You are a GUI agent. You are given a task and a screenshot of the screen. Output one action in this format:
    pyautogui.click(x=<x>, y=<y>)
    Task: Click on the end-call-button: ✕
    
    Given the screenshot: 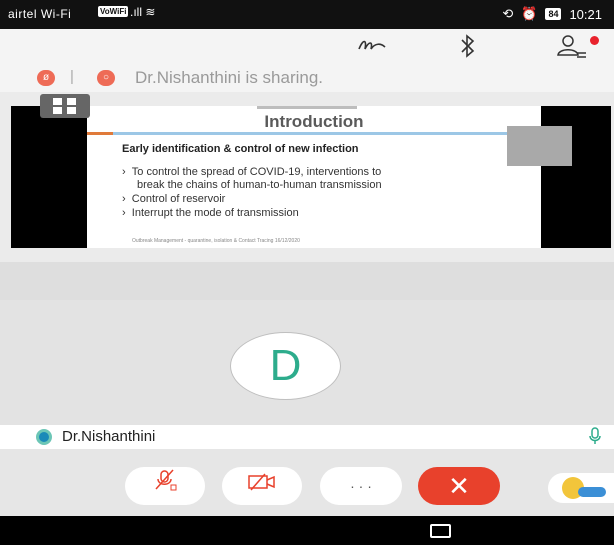 What is the action you would take?
    pyautogui.click(x=459, y=486)
    